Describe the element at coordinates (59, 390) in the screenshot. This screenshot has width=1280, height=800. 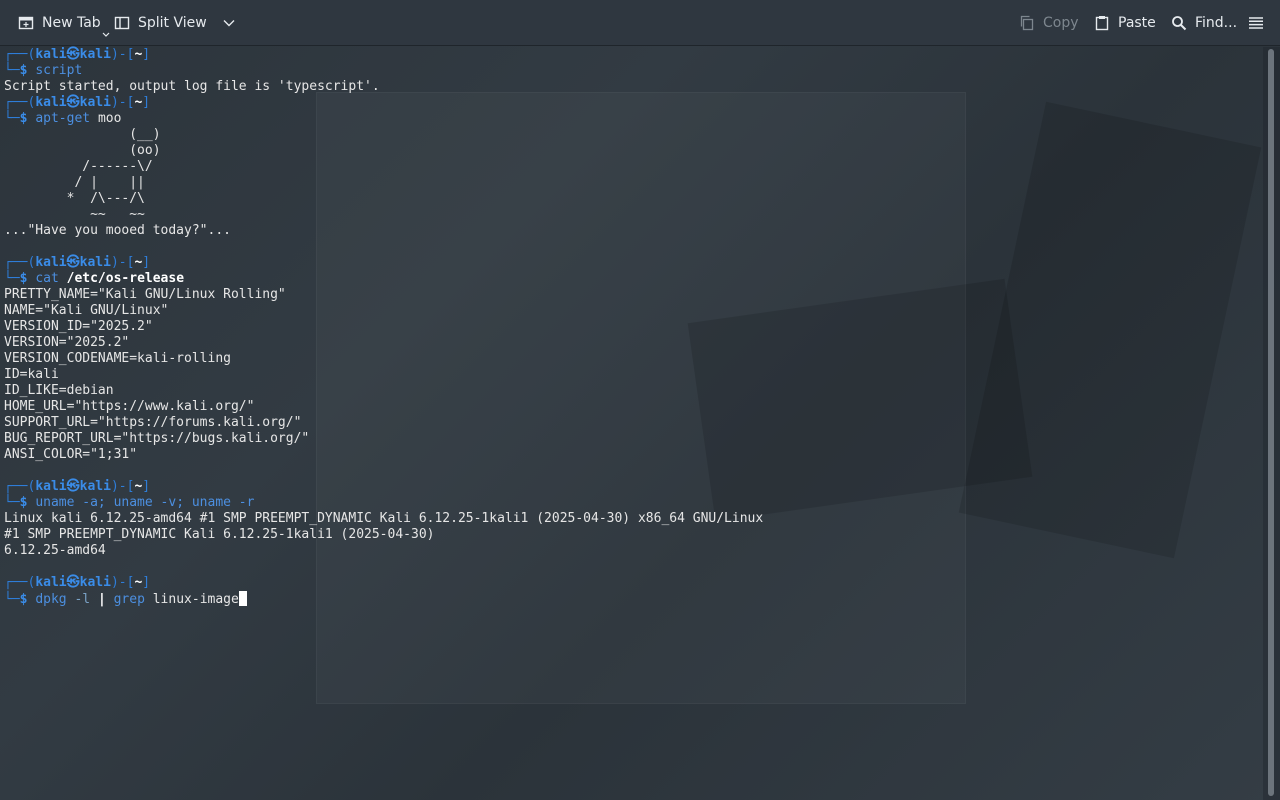
I see `output-line: ID_LIKE=debian` at that location.